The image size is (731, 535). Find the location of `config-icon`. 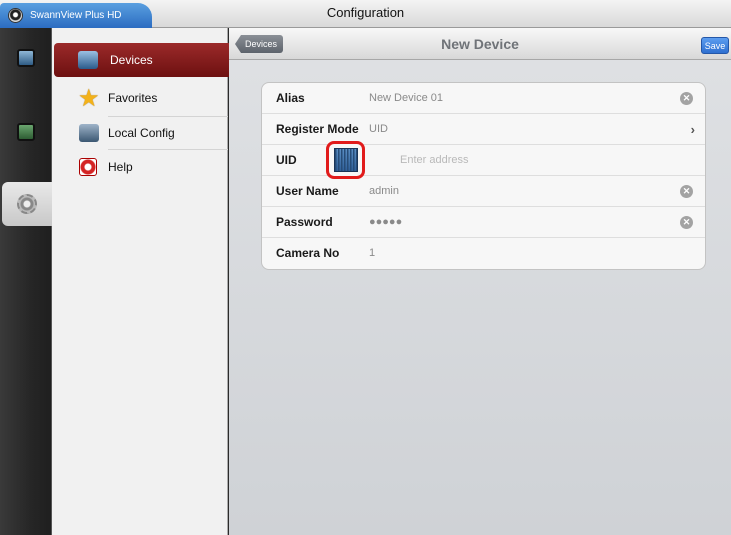

config-icon is located at coordinates (89, 133).